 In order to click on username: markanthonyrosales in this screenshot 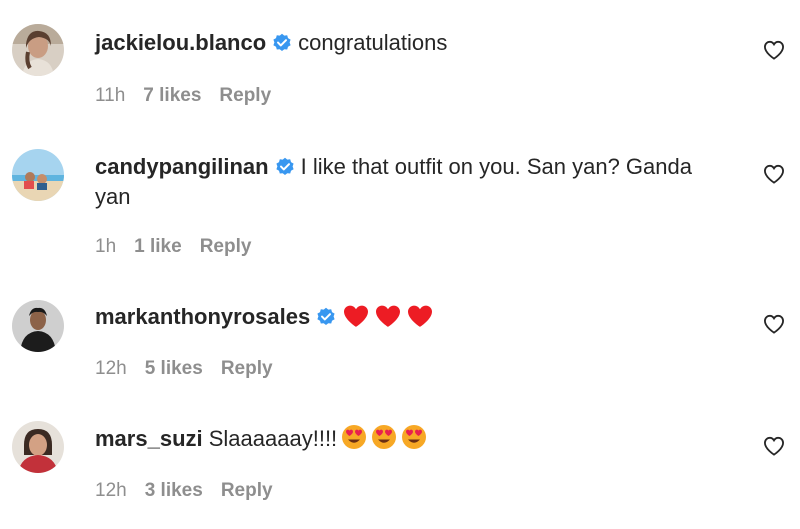, I will do `click(202, 316)`.